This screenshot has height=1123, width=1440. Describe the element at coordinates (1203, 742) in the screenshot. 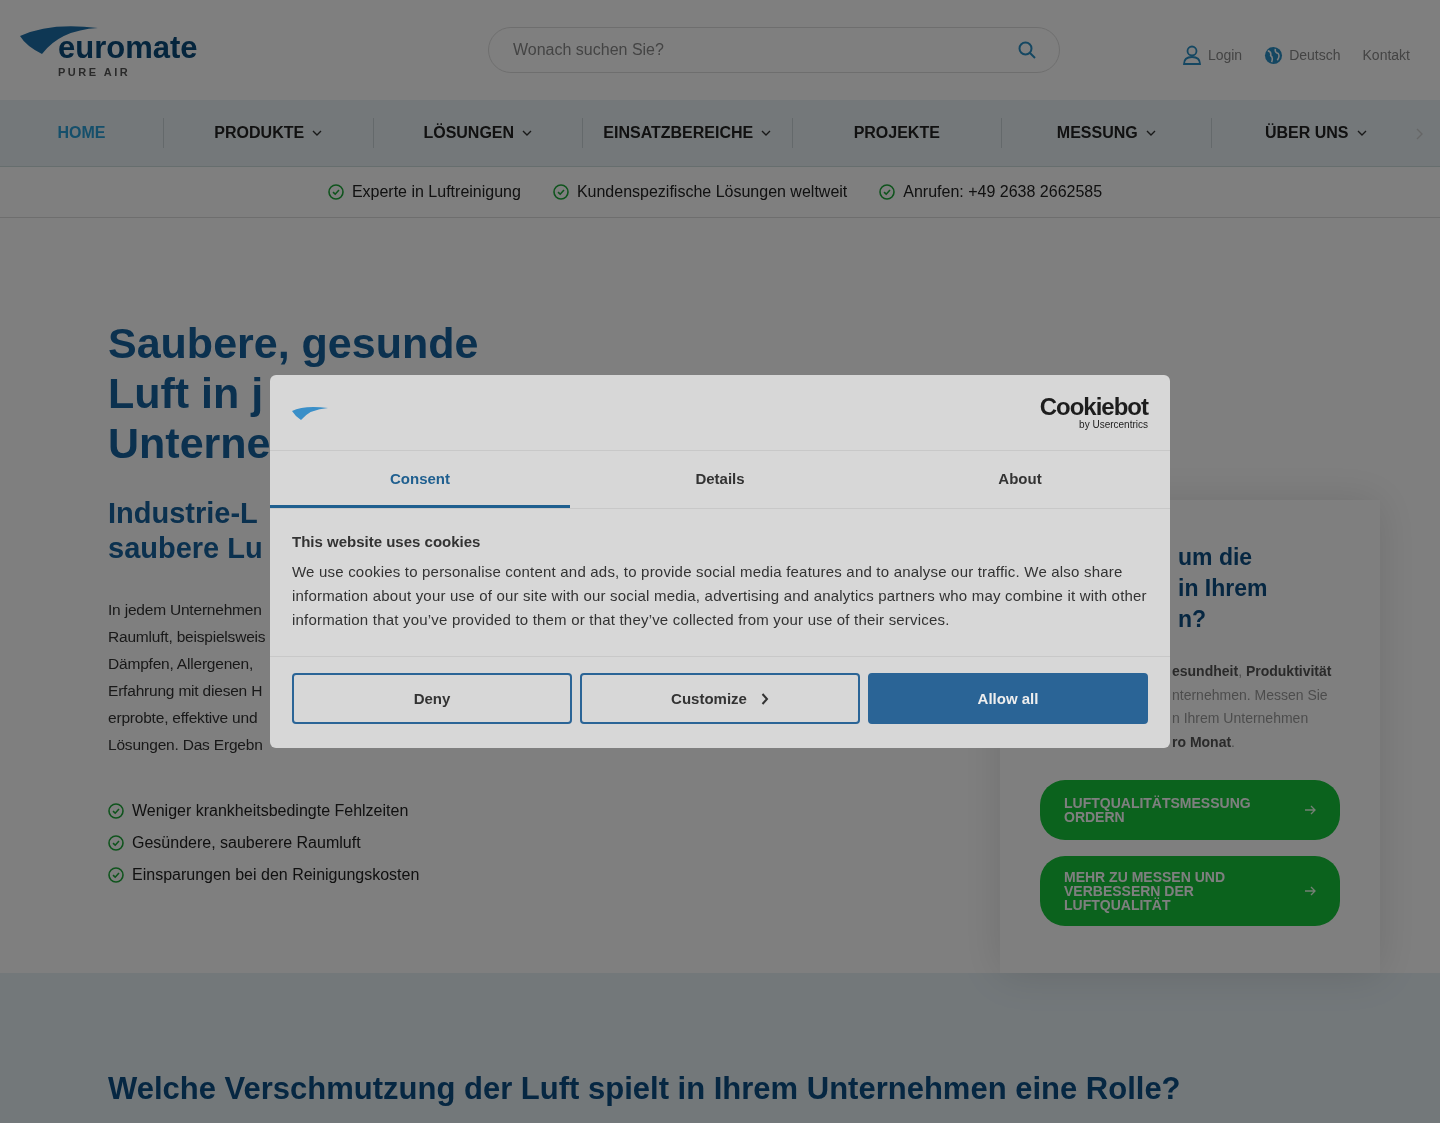

I see `card-text: ro Monat.` at that location.